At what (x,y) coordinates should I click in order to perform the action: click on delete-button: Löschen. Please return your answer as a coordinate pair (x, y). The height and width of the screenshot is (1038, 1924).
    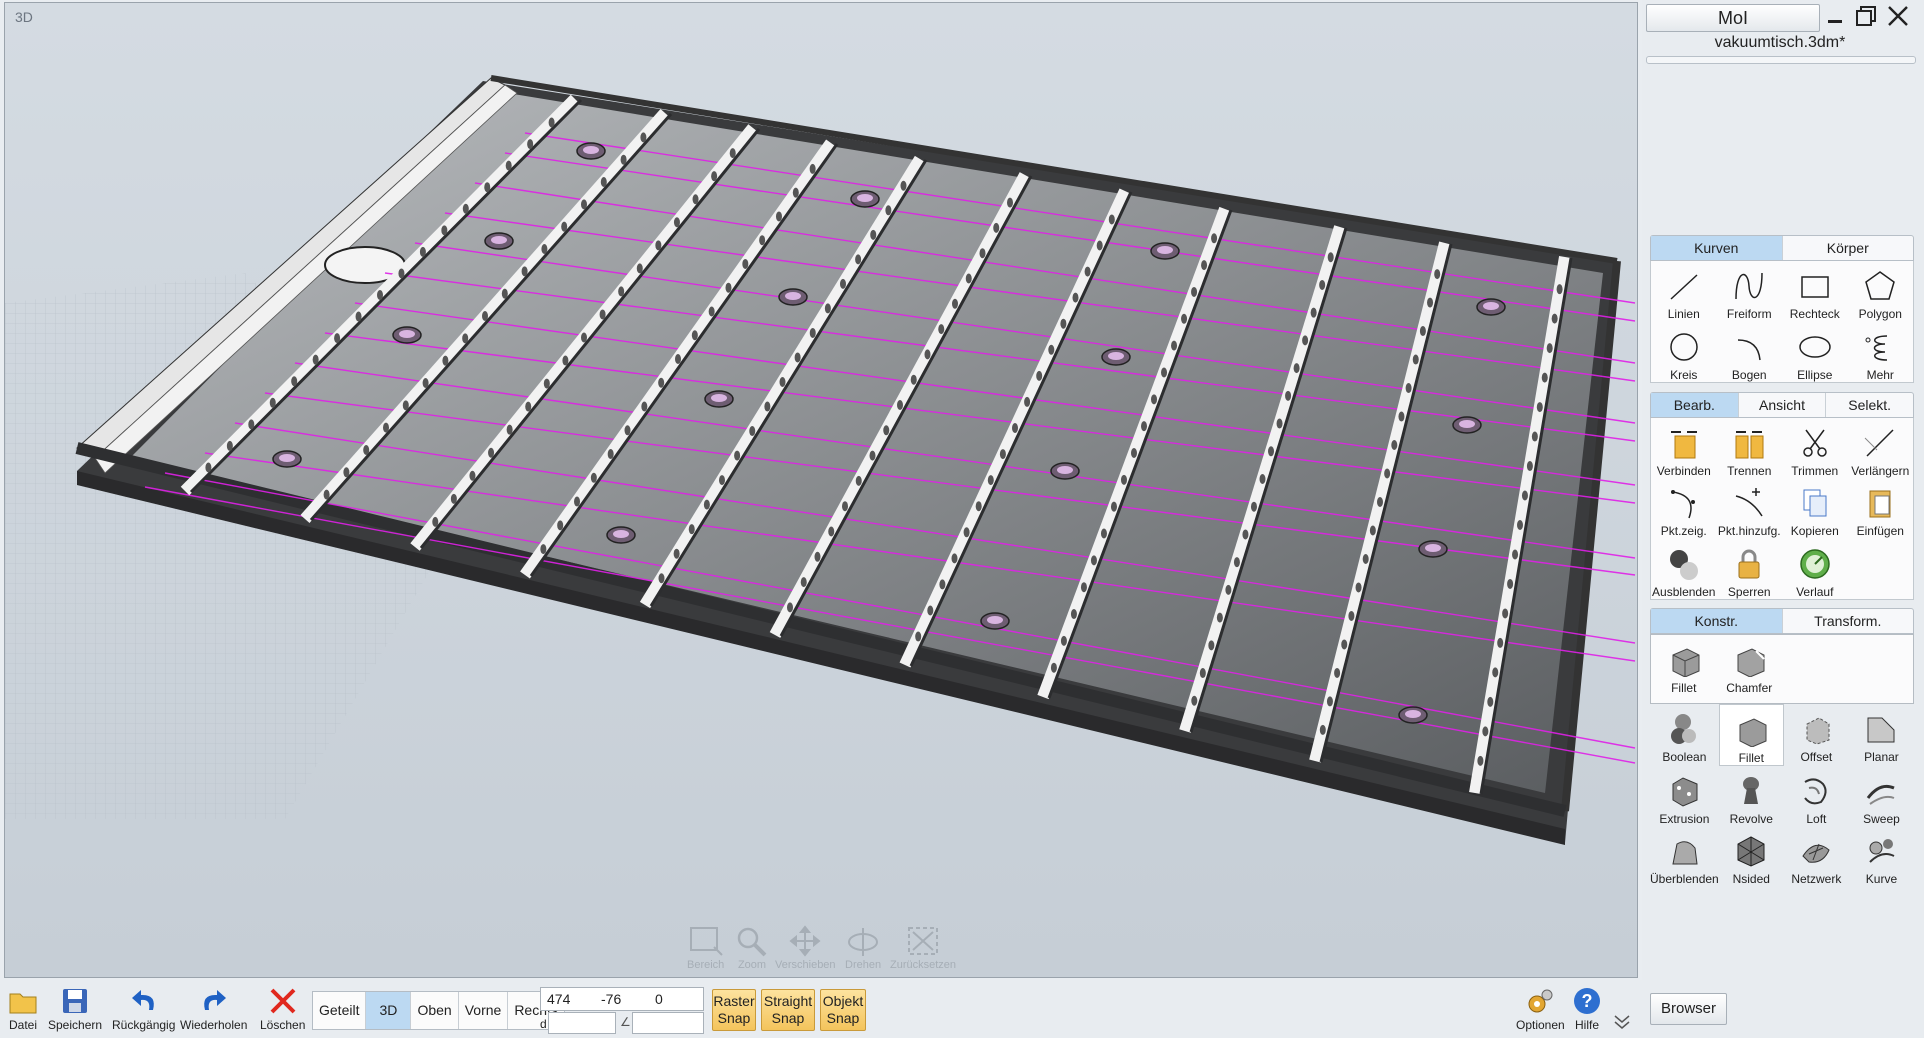
    Looking at the image, I should click on (282, 1009).